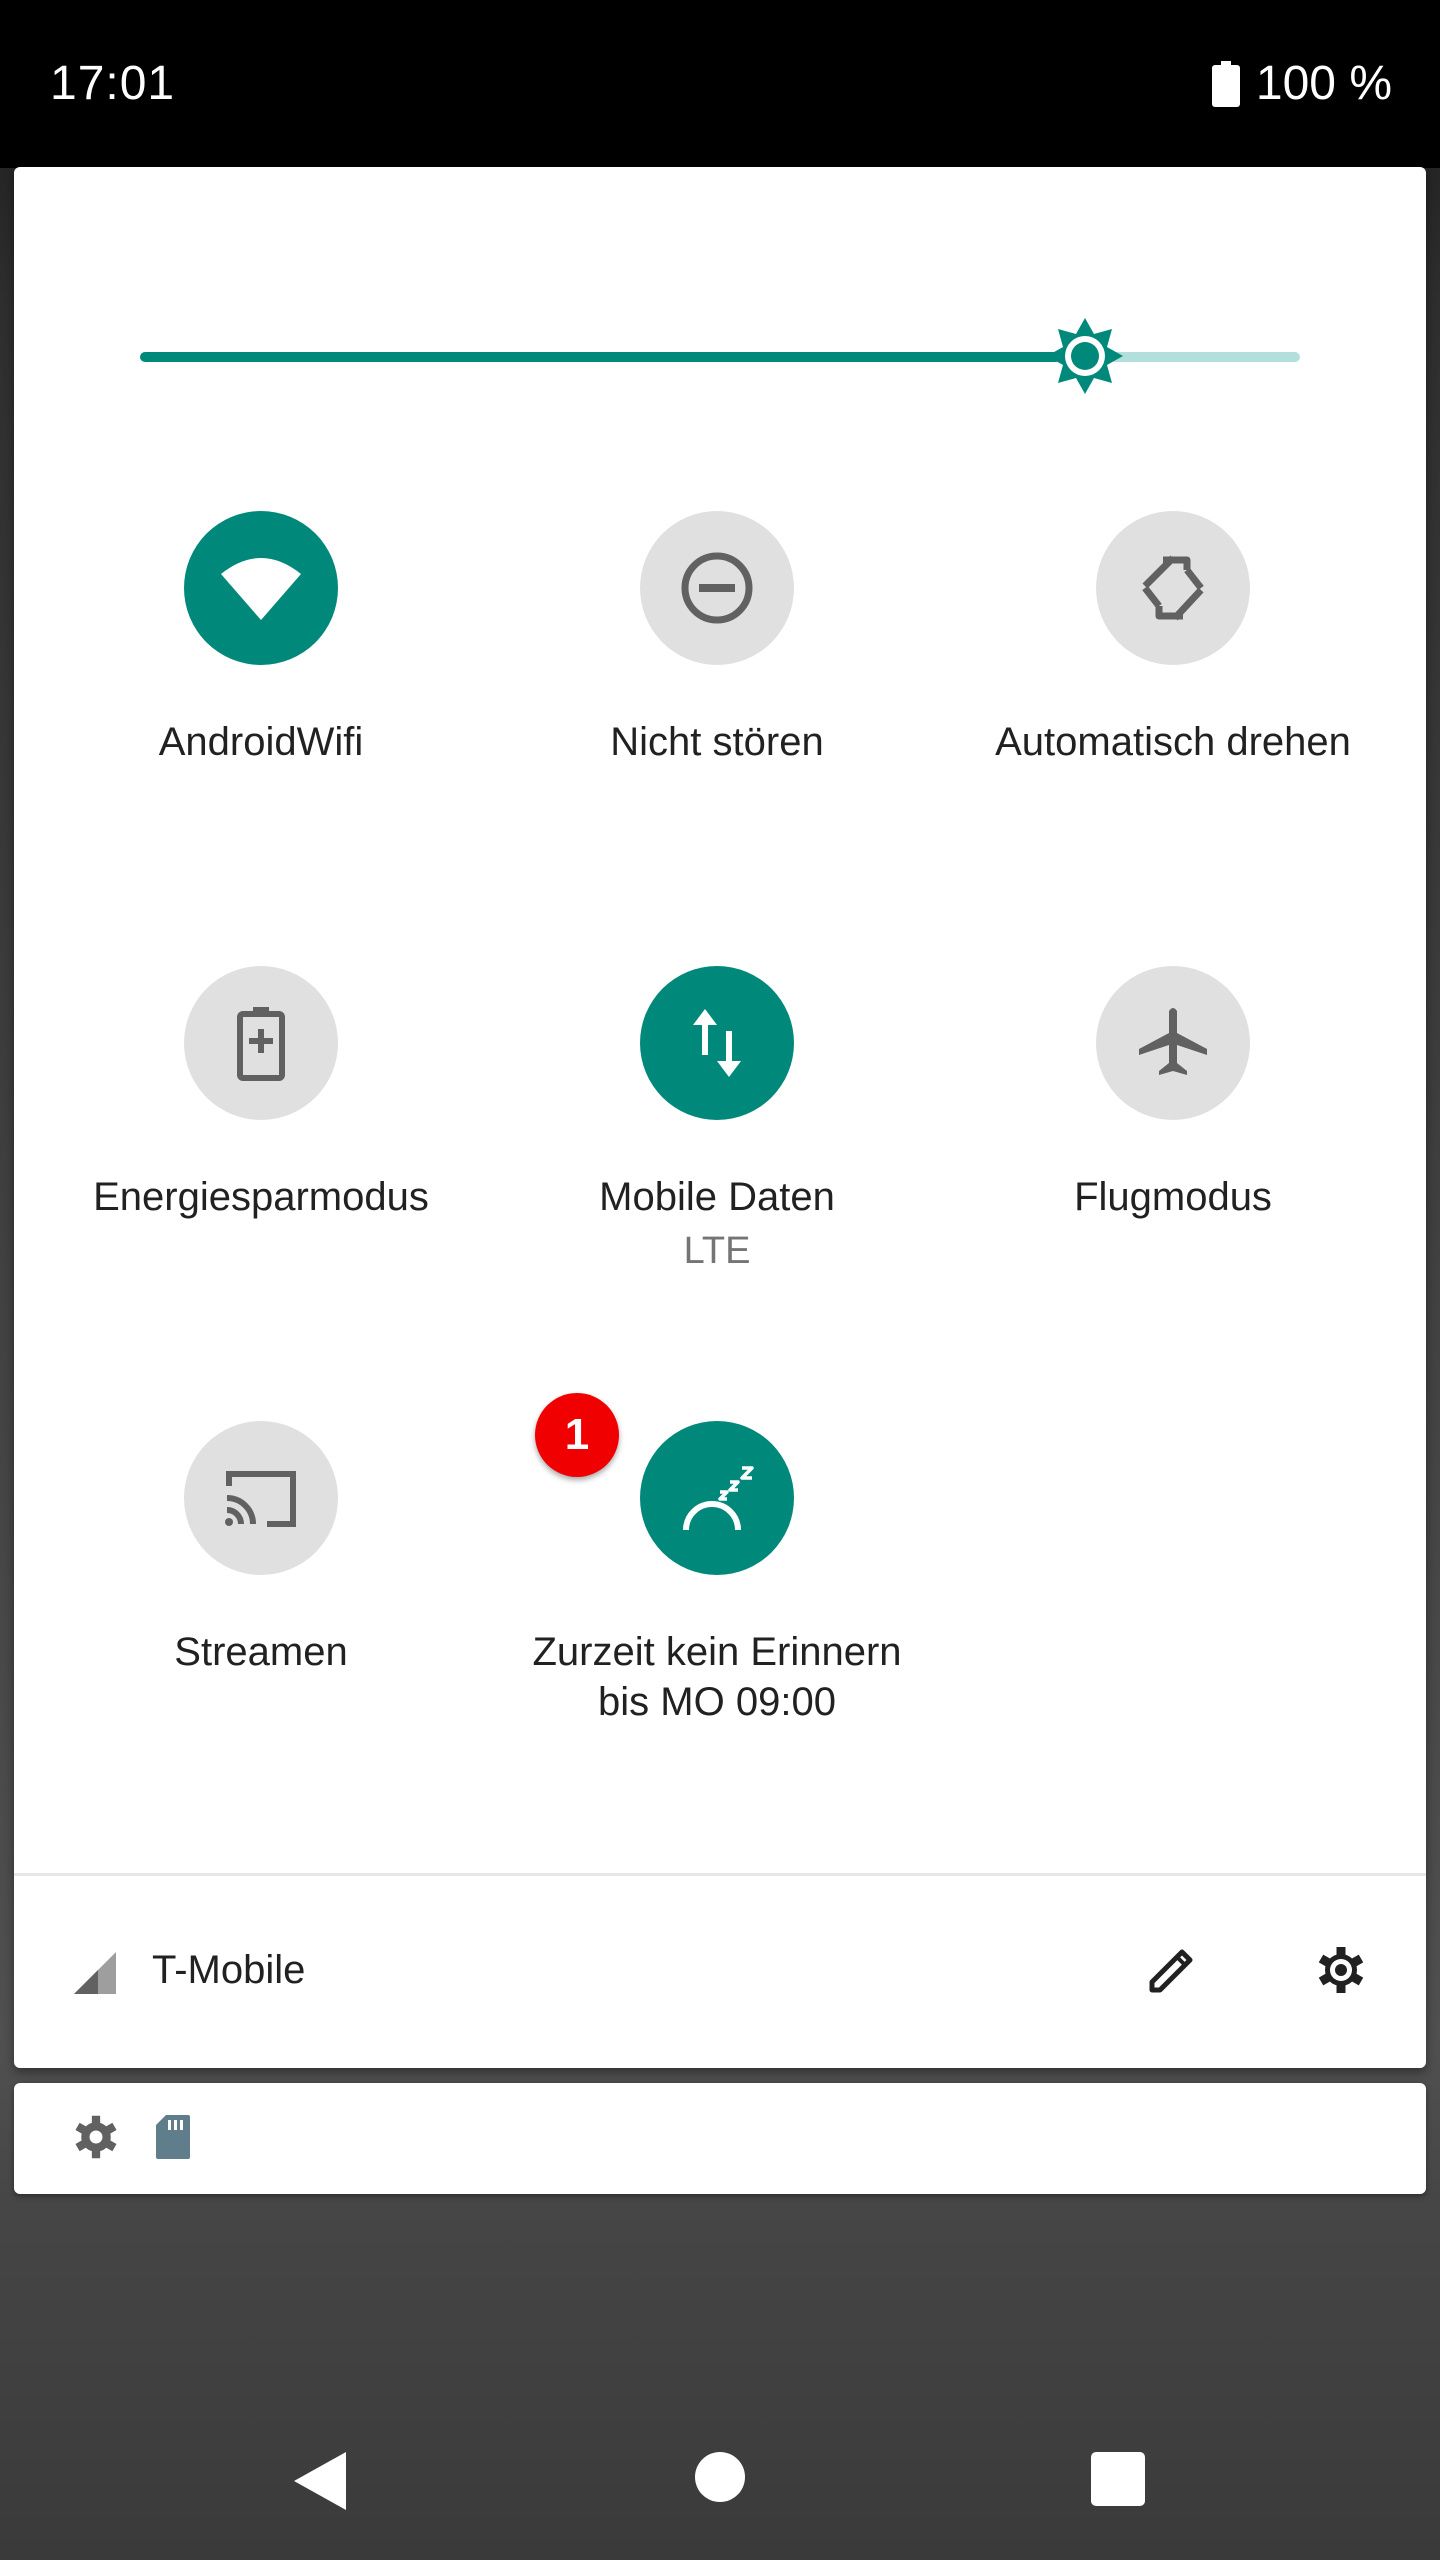  I want to click on brightness-track-filled, so click(600, 357).